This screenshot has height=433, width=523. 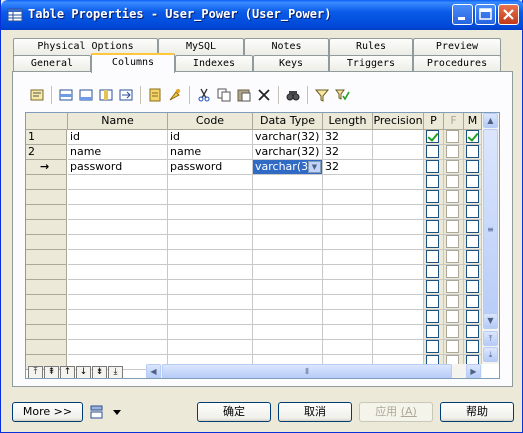 I want to click on column-header-p: P, so click(x=434, y=121).